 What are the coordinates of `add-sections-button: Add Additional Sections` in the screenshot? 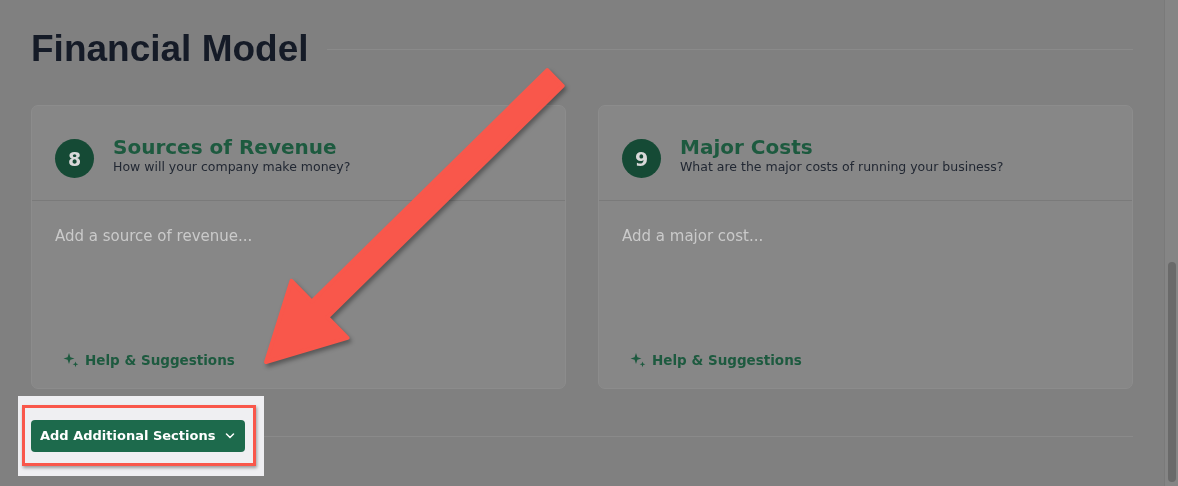 It's located at (138, 435).